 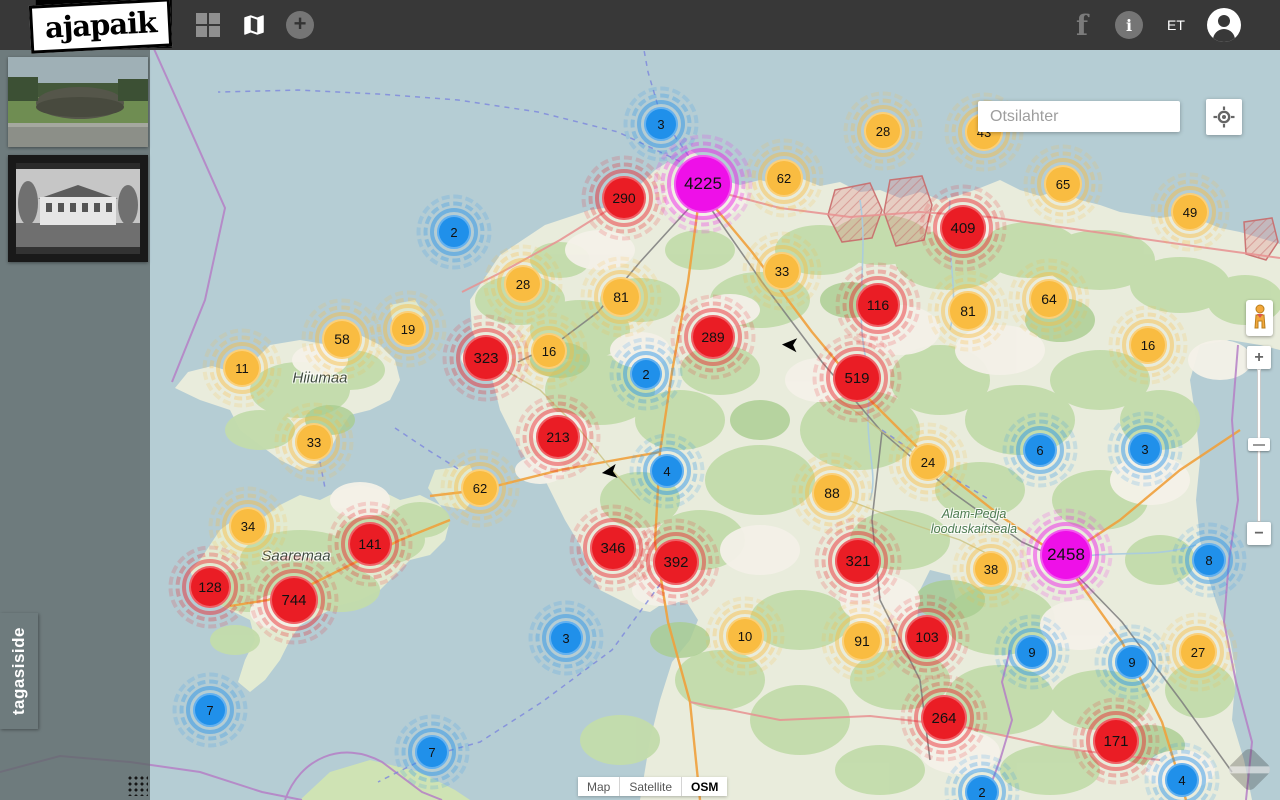 What do you see at coordinates (1190, 212) in the screenshot?
I see `photo-cluster-49: 49` at bounding box center [1190, 212].